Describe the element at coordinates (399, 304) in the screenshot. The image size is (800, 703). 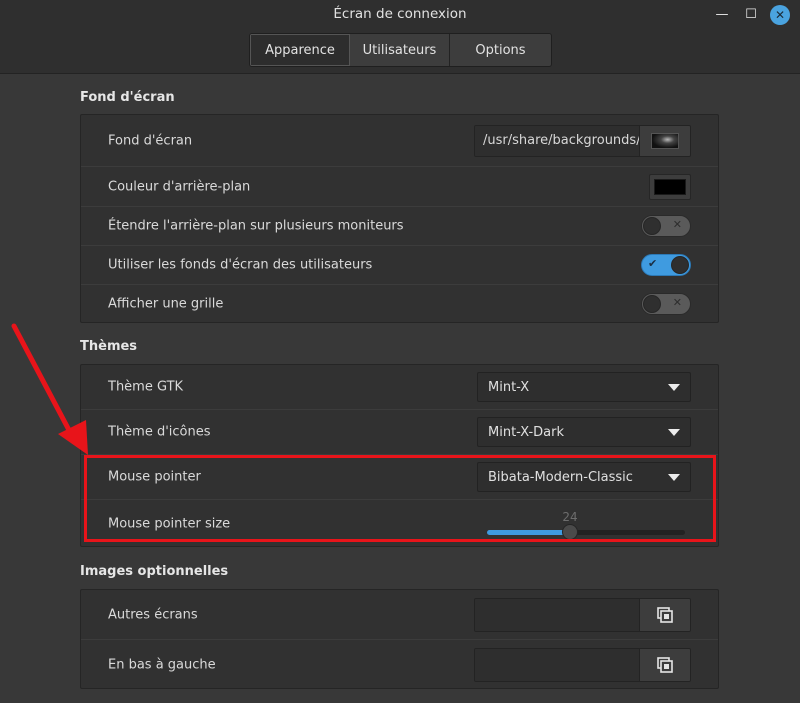
I see `grid-row: Afficher une grille ✕` at that location.